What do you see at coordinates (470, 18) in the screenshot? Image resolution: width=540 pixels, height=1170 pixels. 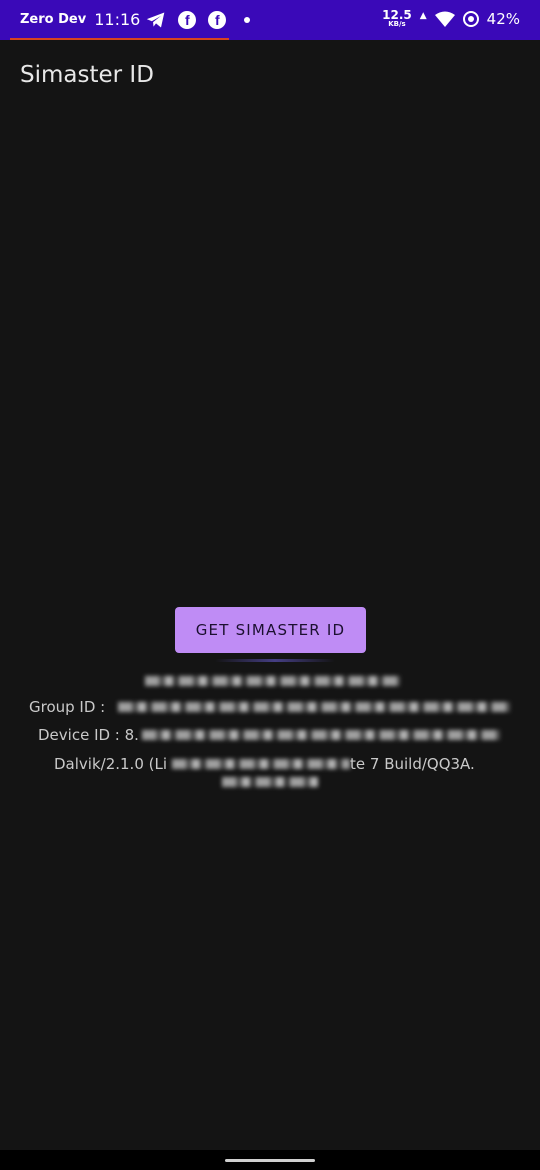 I see `battery-saver-icon` at bounding box center [470, 18].